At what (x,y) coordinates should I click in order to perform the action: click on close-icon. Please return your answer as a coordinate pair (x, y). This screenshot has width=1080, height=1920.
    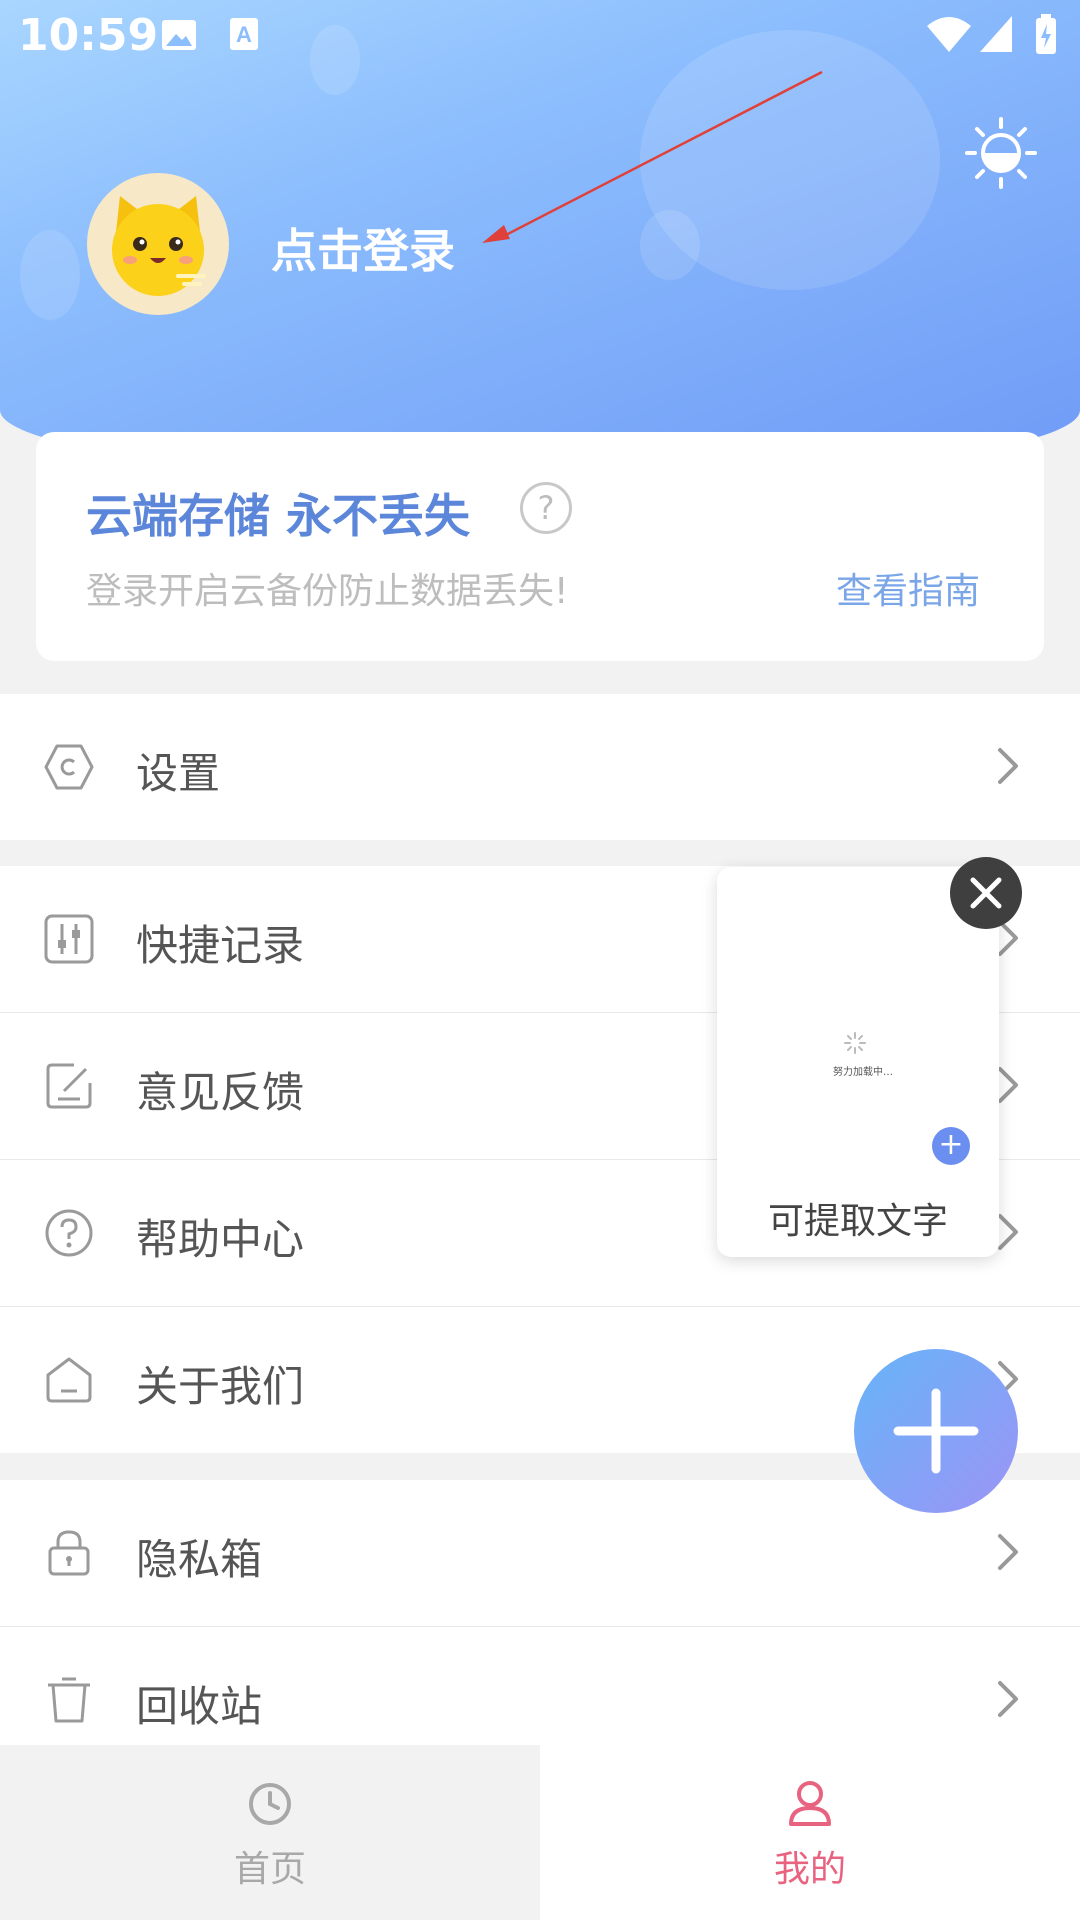
    Looking at the image, I should click on (986, 893).